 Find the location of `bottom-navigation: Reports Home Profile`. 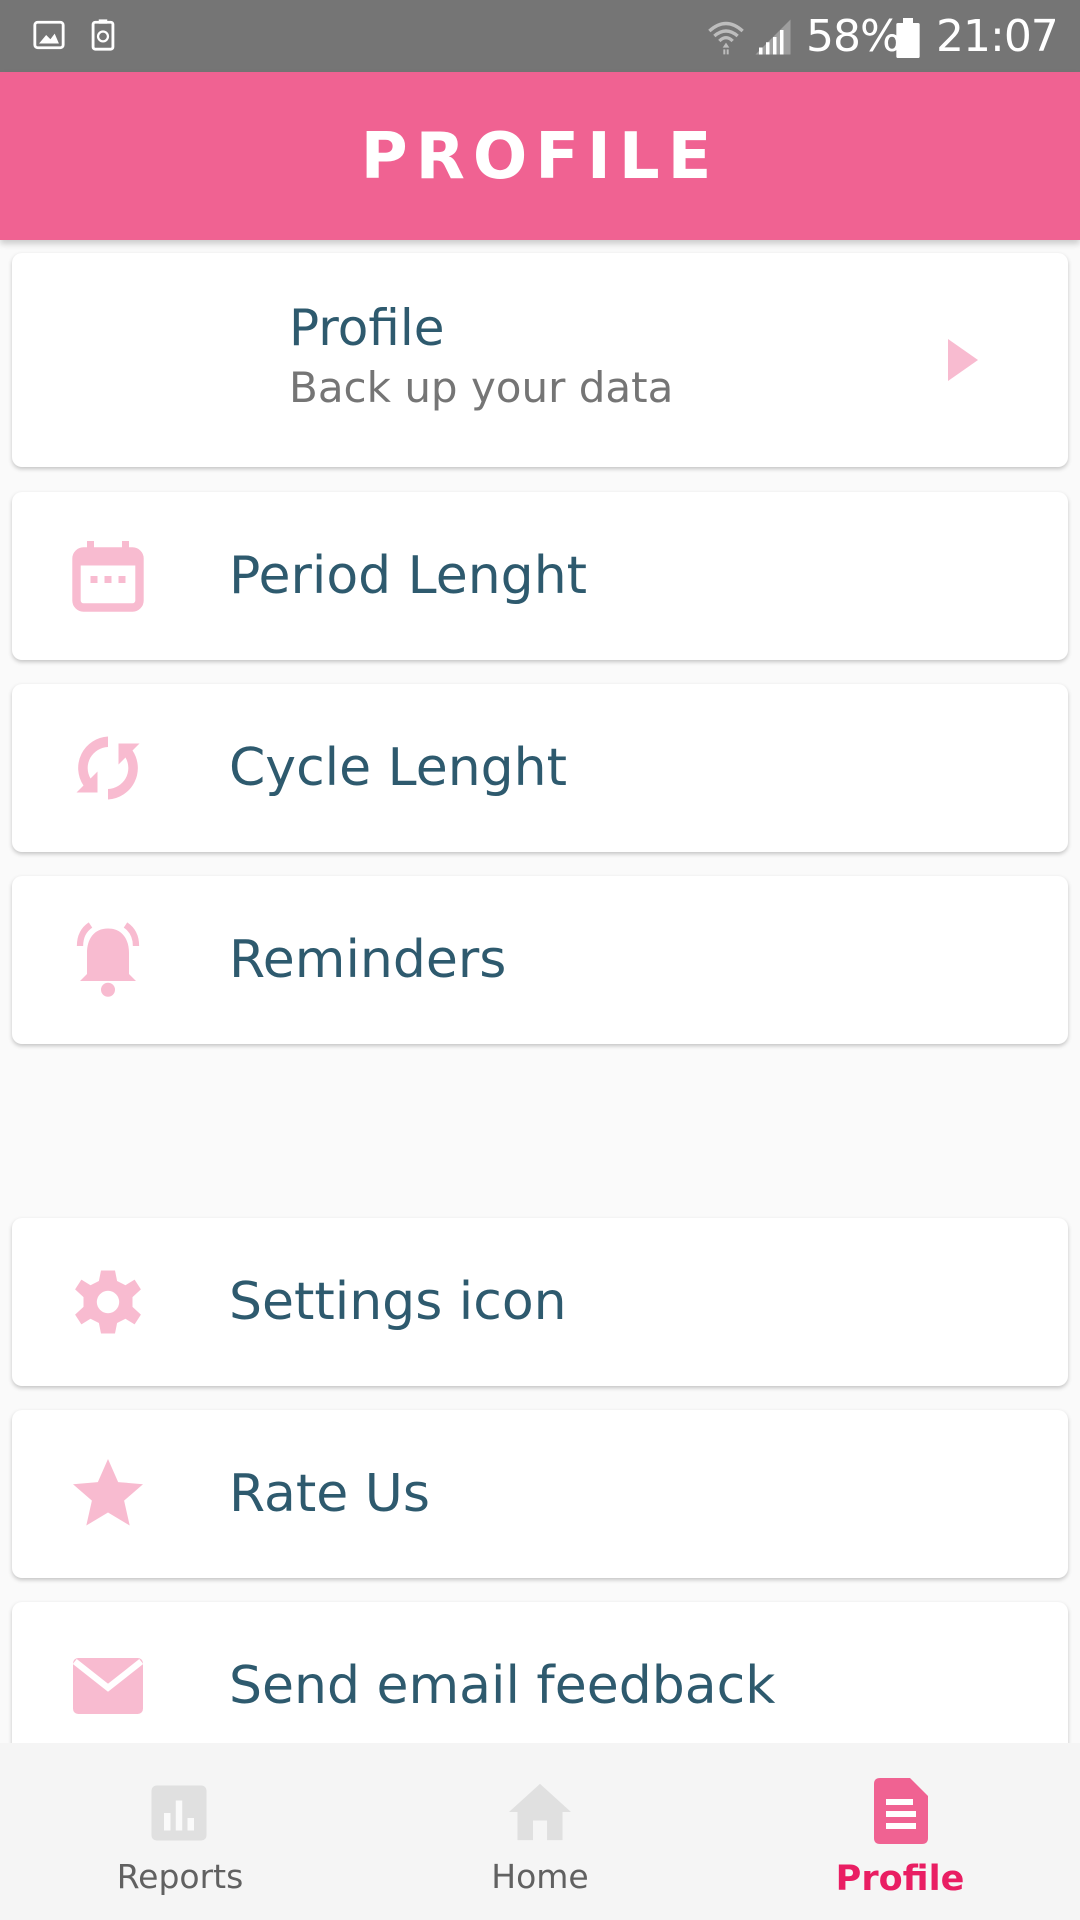

bottom-navigation: Reports Home Profile is located at coordinates (540, 1831).